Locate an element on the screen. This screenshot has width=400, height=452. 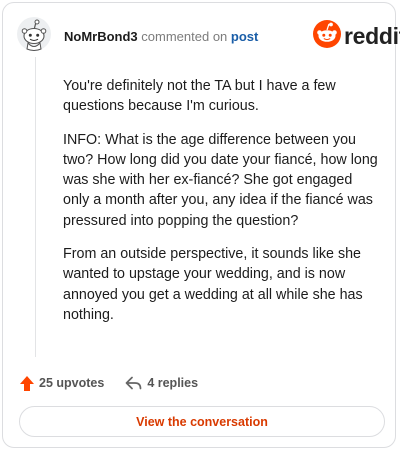
upvote-arrow-icon is located at coordinates (27, 383).